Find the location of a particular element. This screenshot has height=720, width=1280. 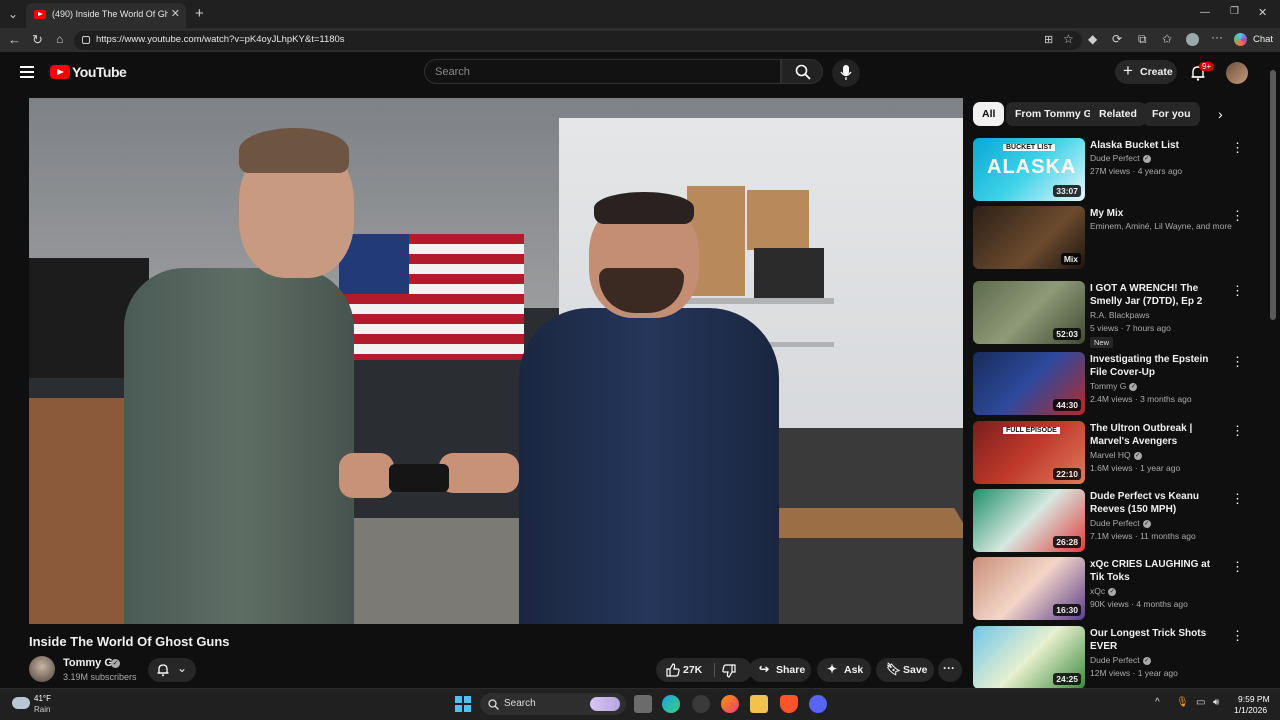

recommendation-thumbnail: 24:25 is located at coordinates (1029, 657).